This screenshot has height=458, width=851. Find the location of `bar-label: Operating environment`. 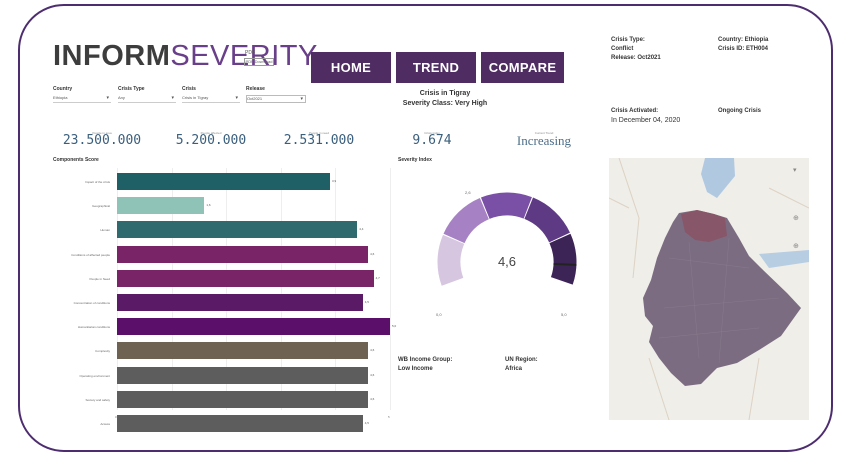

bar-label: Operating environment is located at coordinates (94, 375).